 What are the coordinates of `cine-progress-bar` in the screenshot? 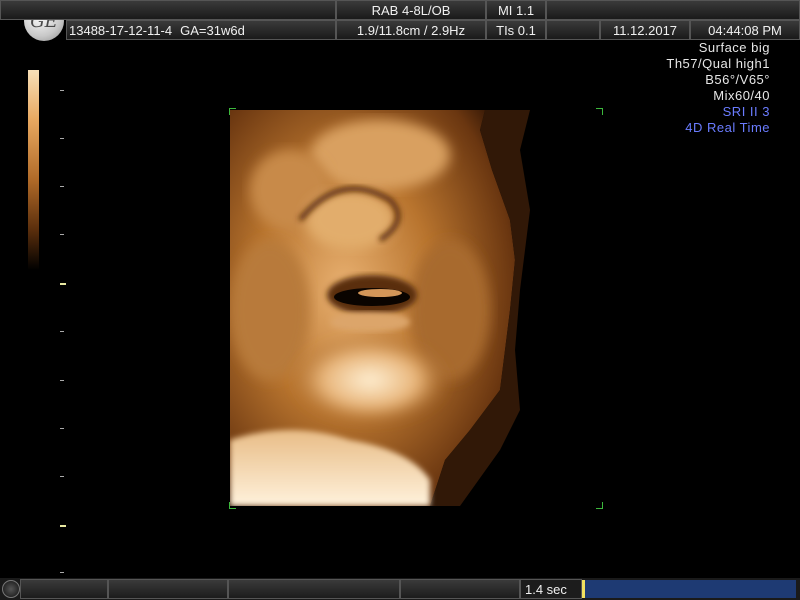 It's located at (689, 589).